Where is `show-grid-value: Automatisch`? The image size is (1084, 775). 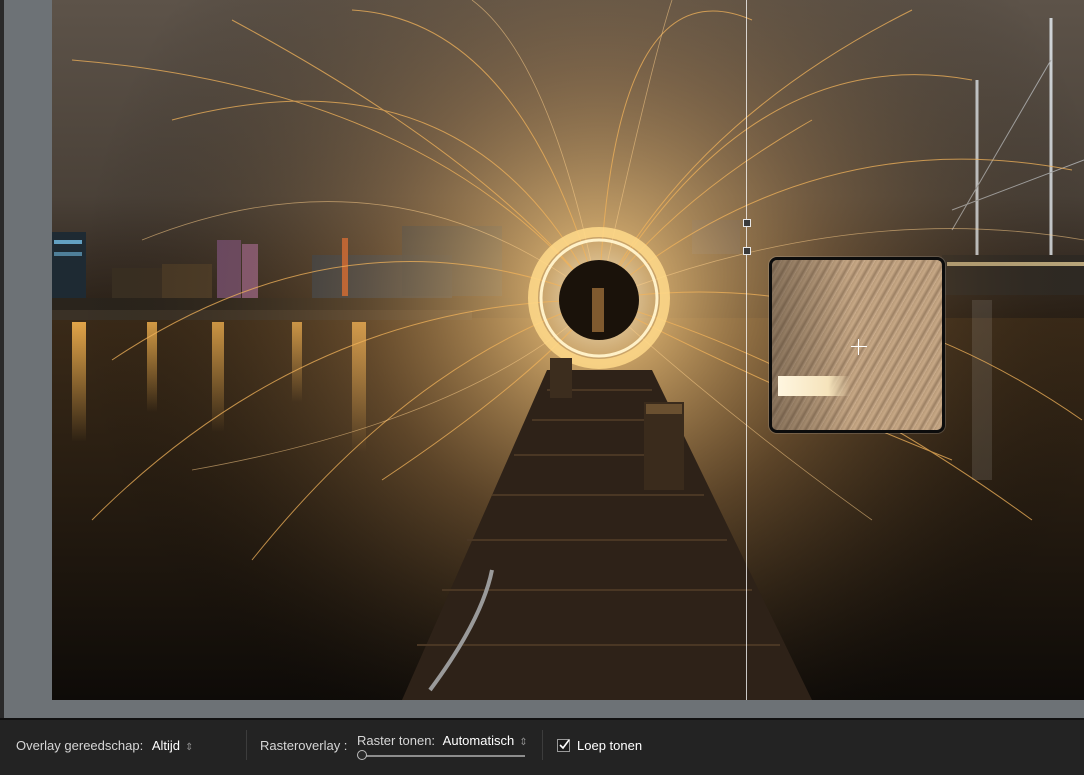
show-grid-value: Automatisch is located at coordinates (479, 740).